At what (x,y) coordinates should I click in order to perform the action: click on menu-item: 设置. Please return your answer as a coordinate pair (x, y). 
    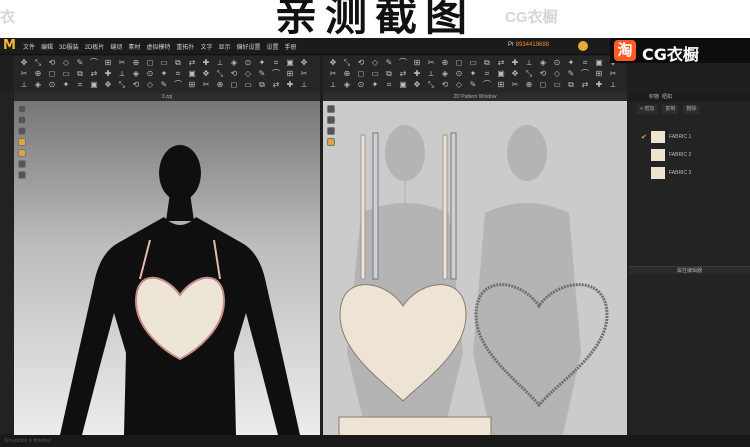
    Looking at the image, I should click on (272, 46).